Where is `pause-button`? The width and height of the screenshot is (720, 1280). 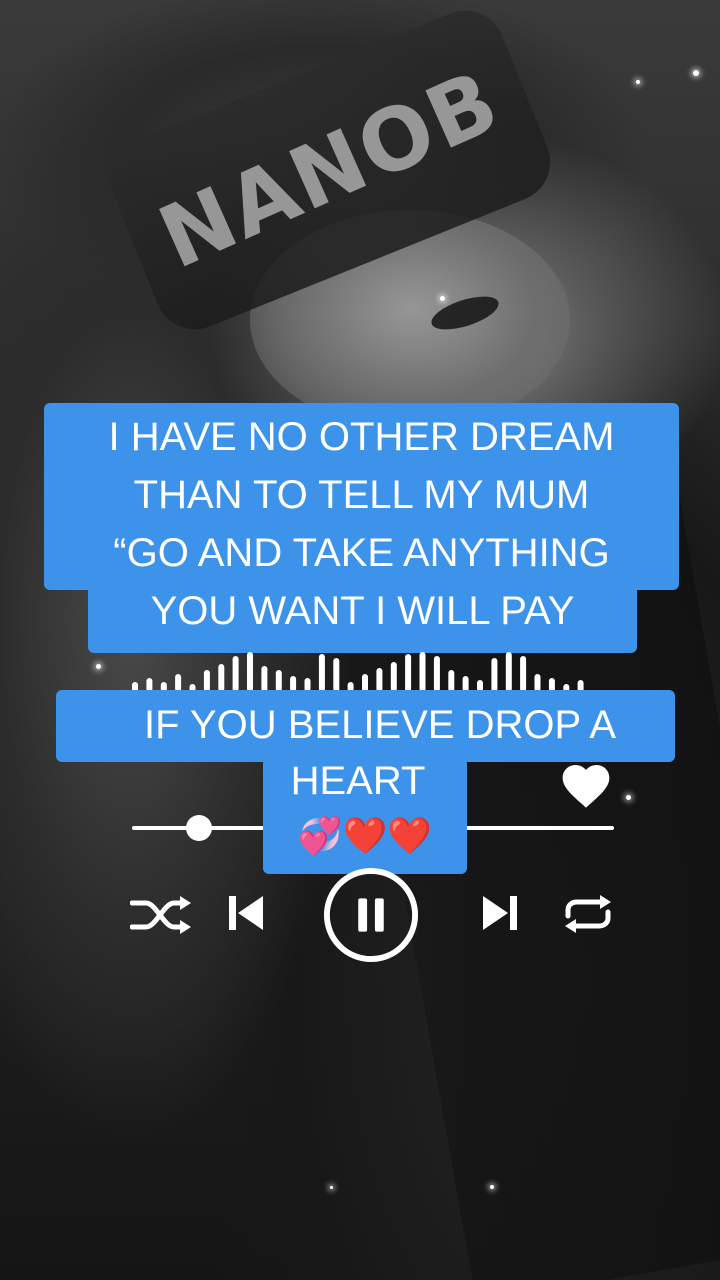
pause-button is located at coordinates (371, 915).